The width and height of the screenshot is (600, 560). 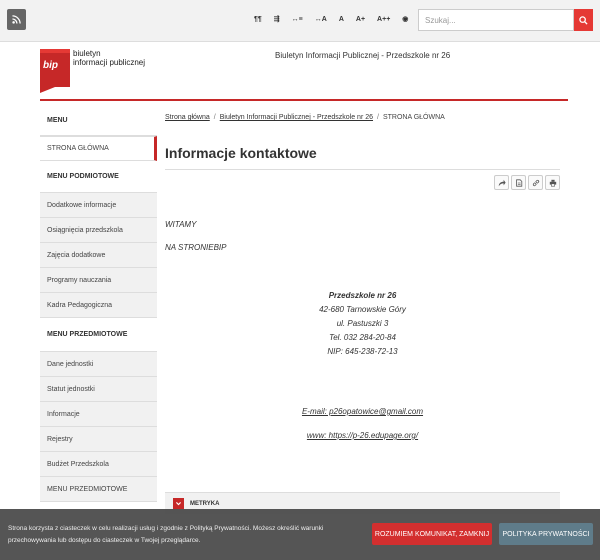 What do you see at coordinates (321, 20) in the screenshot?
I see `letter-spacing-tool: ↔A` at bounding box center [321, 20].